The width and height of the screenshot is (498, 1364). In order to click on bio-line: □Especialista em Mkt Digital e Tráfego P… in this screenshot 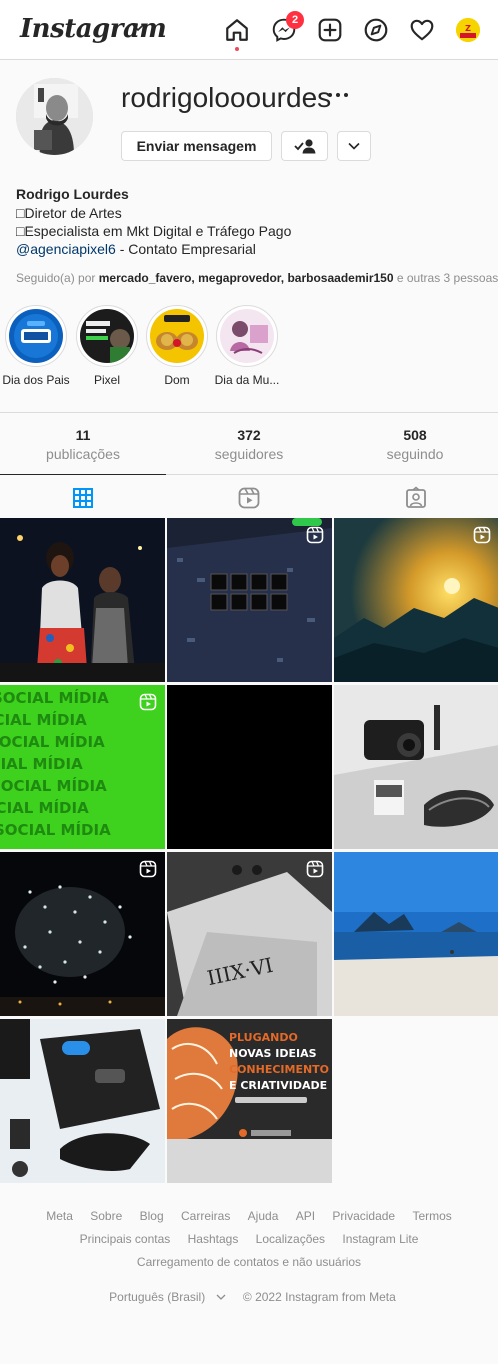, I will do `click(154, 231)`.